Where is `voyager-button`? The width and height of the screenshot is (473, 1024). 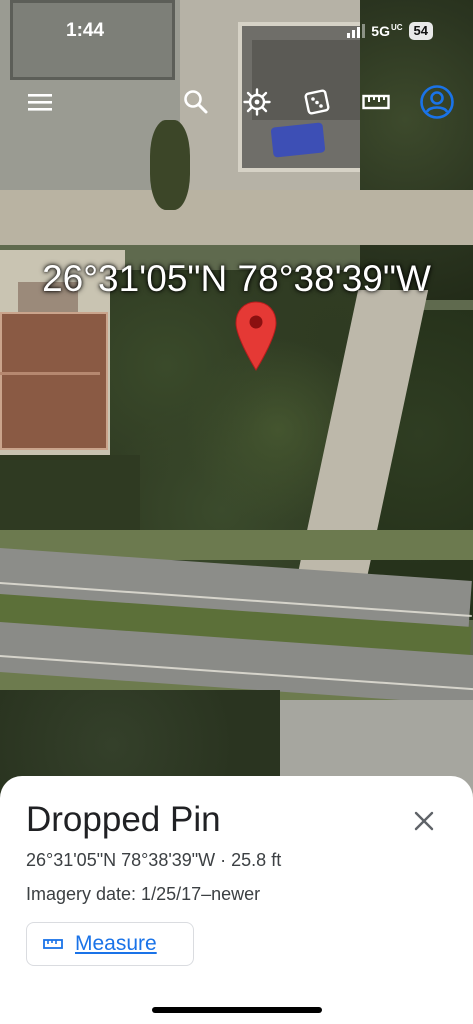
voyager-button is located at coordinates (257, 102).